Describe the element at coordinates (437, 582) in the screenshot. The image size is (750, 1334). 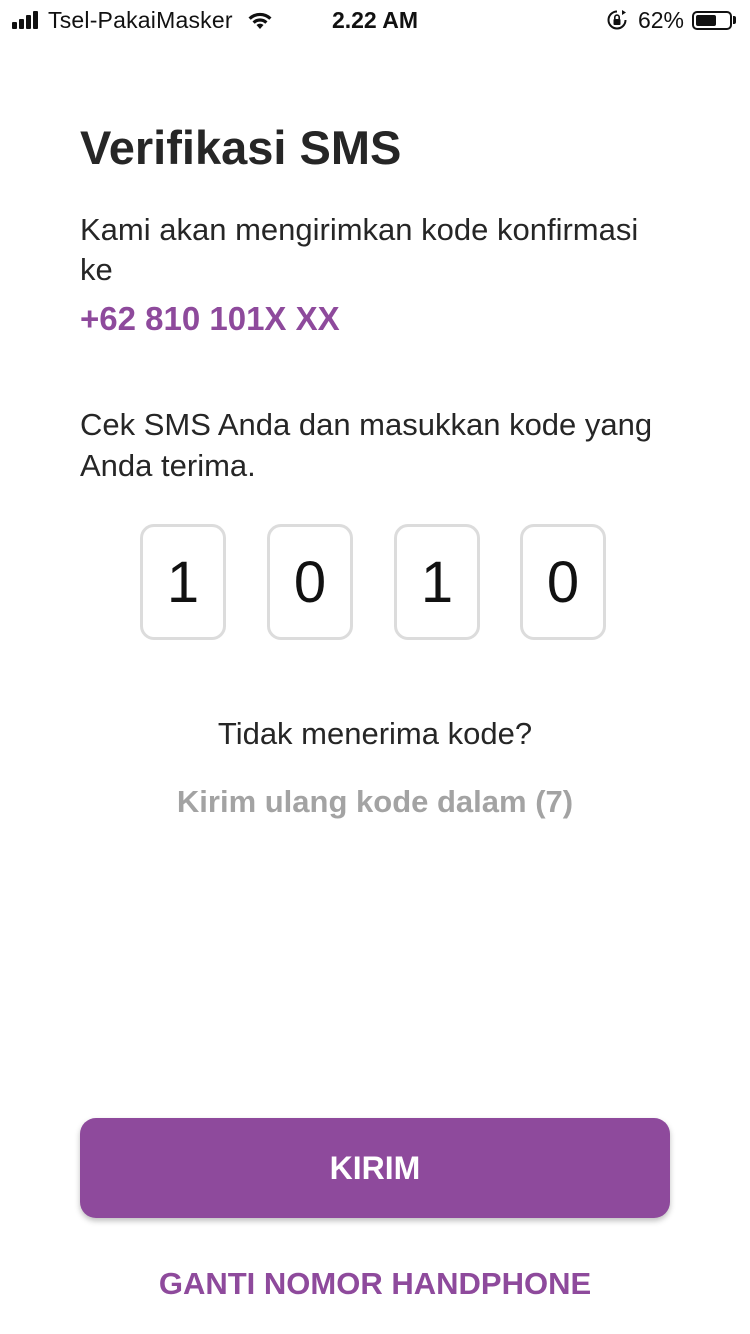
I see `otp-digit-3: 1` at that location.